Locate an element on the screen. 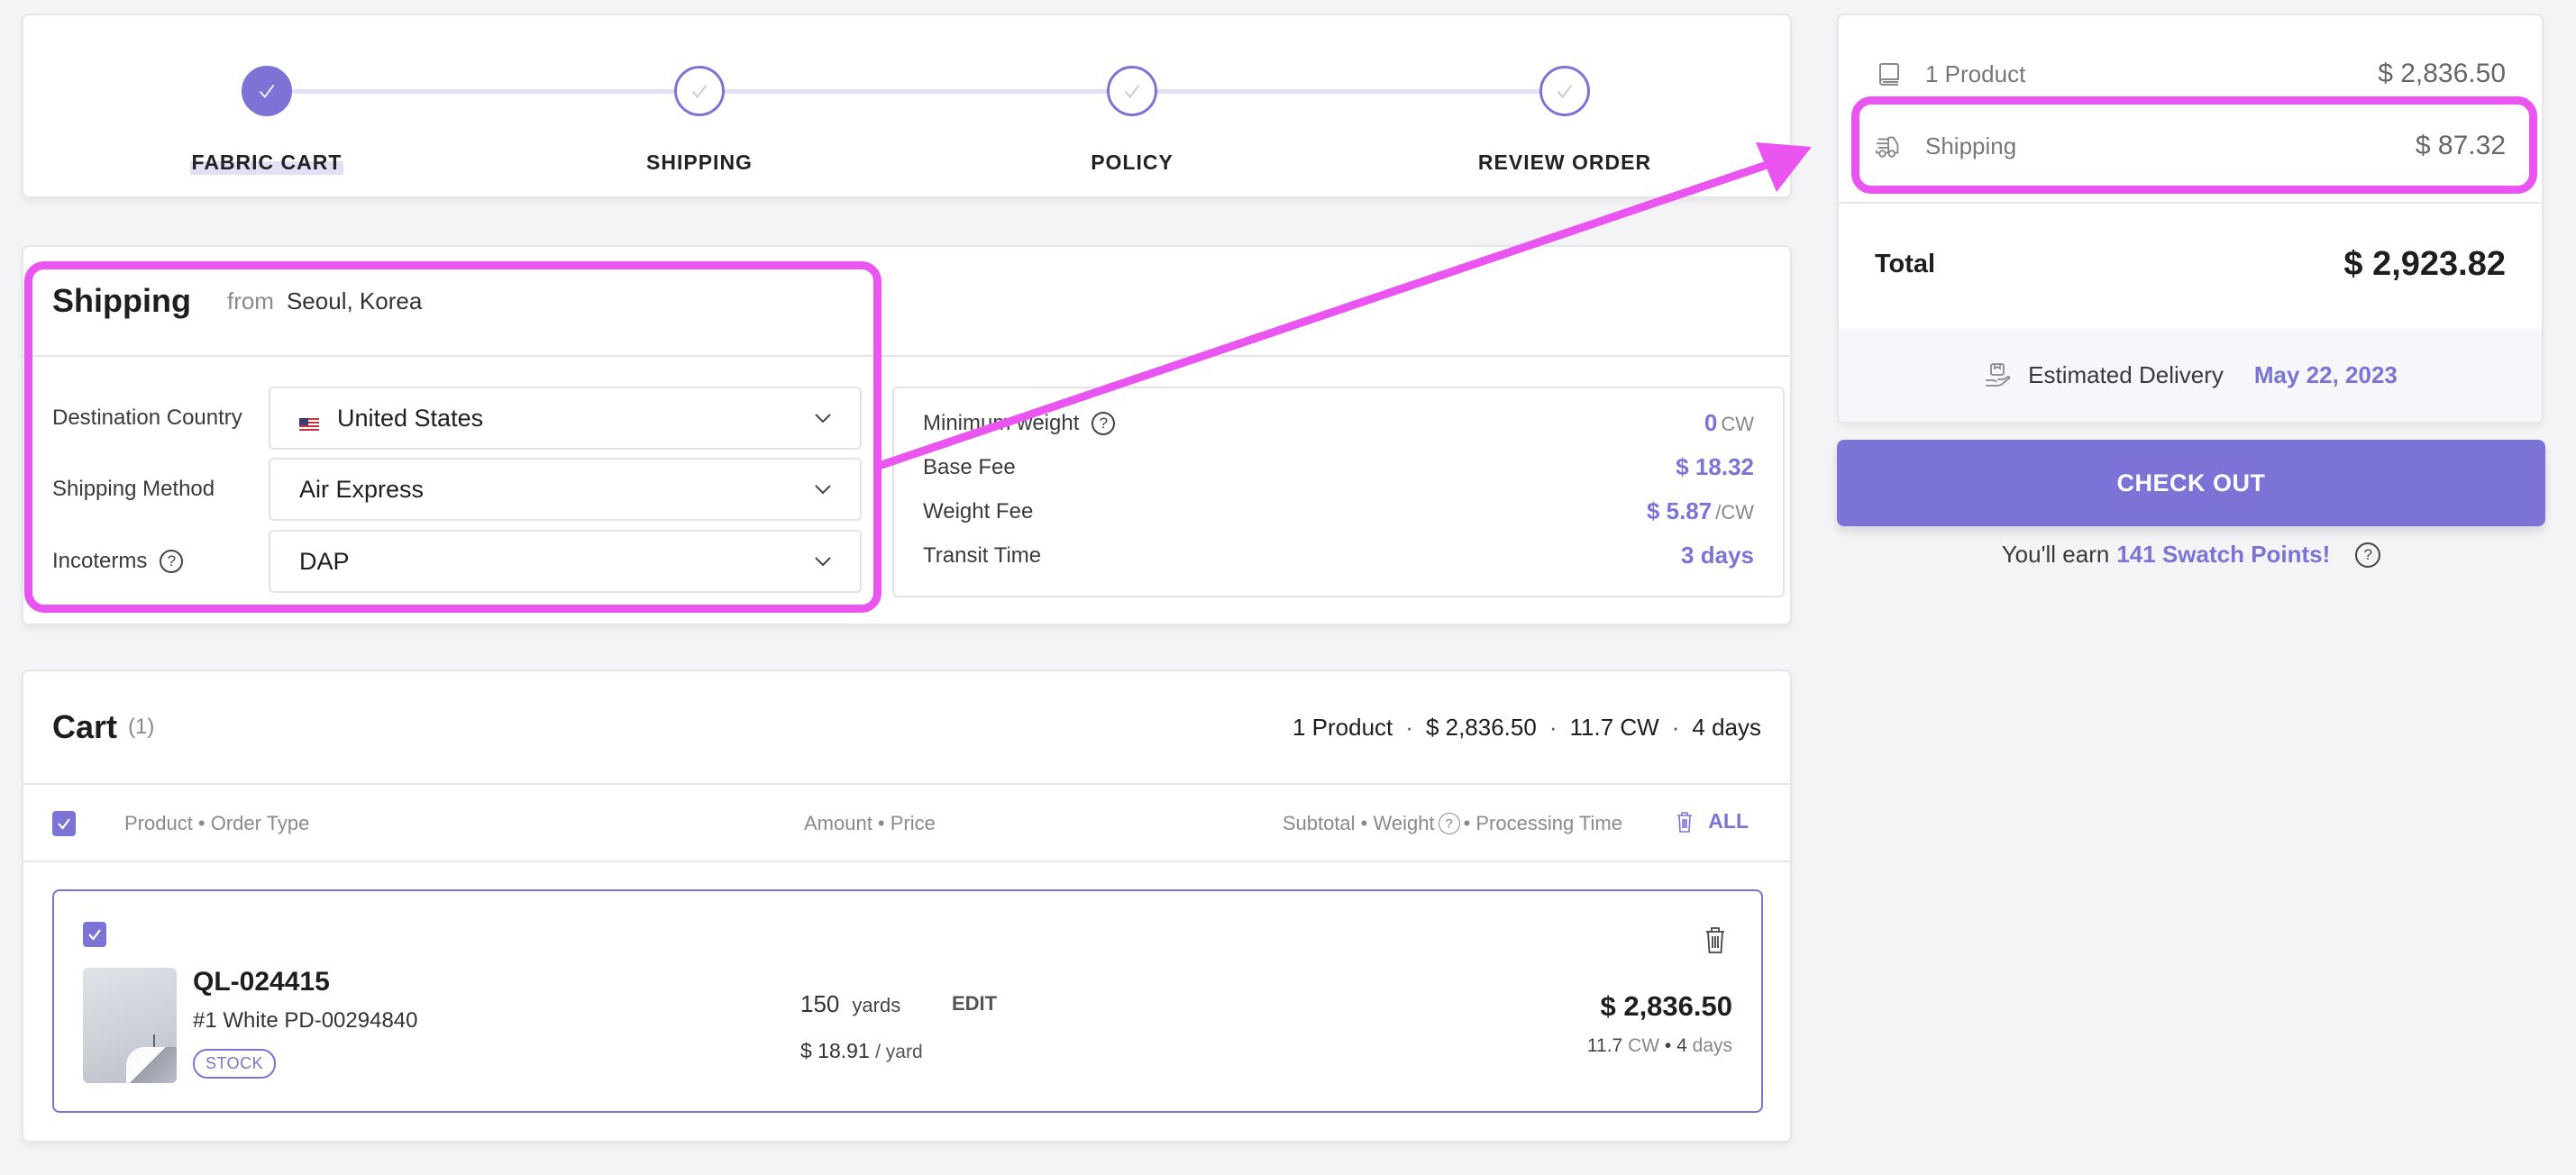  shipping-header: Shipping from Seoul, Korea is located at coordinates (906, 302).